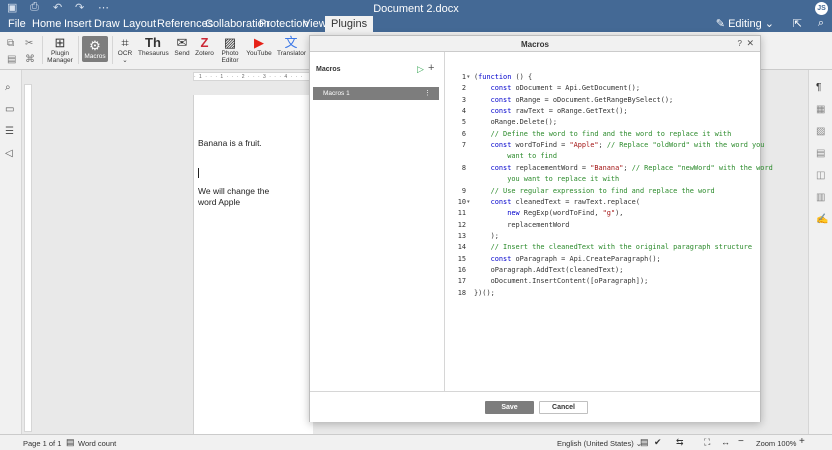 The image size is (832, 450). I want to click on zotero-button: Z Zotero, so click(204, 46).